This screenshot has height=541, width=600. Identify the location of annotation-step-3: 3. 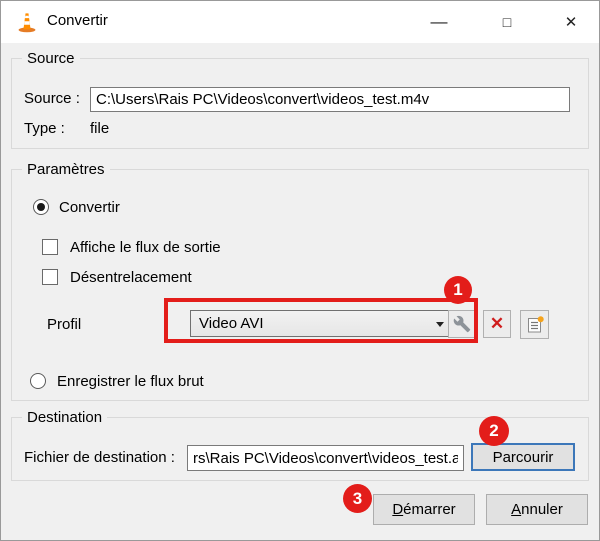
(357, 498).